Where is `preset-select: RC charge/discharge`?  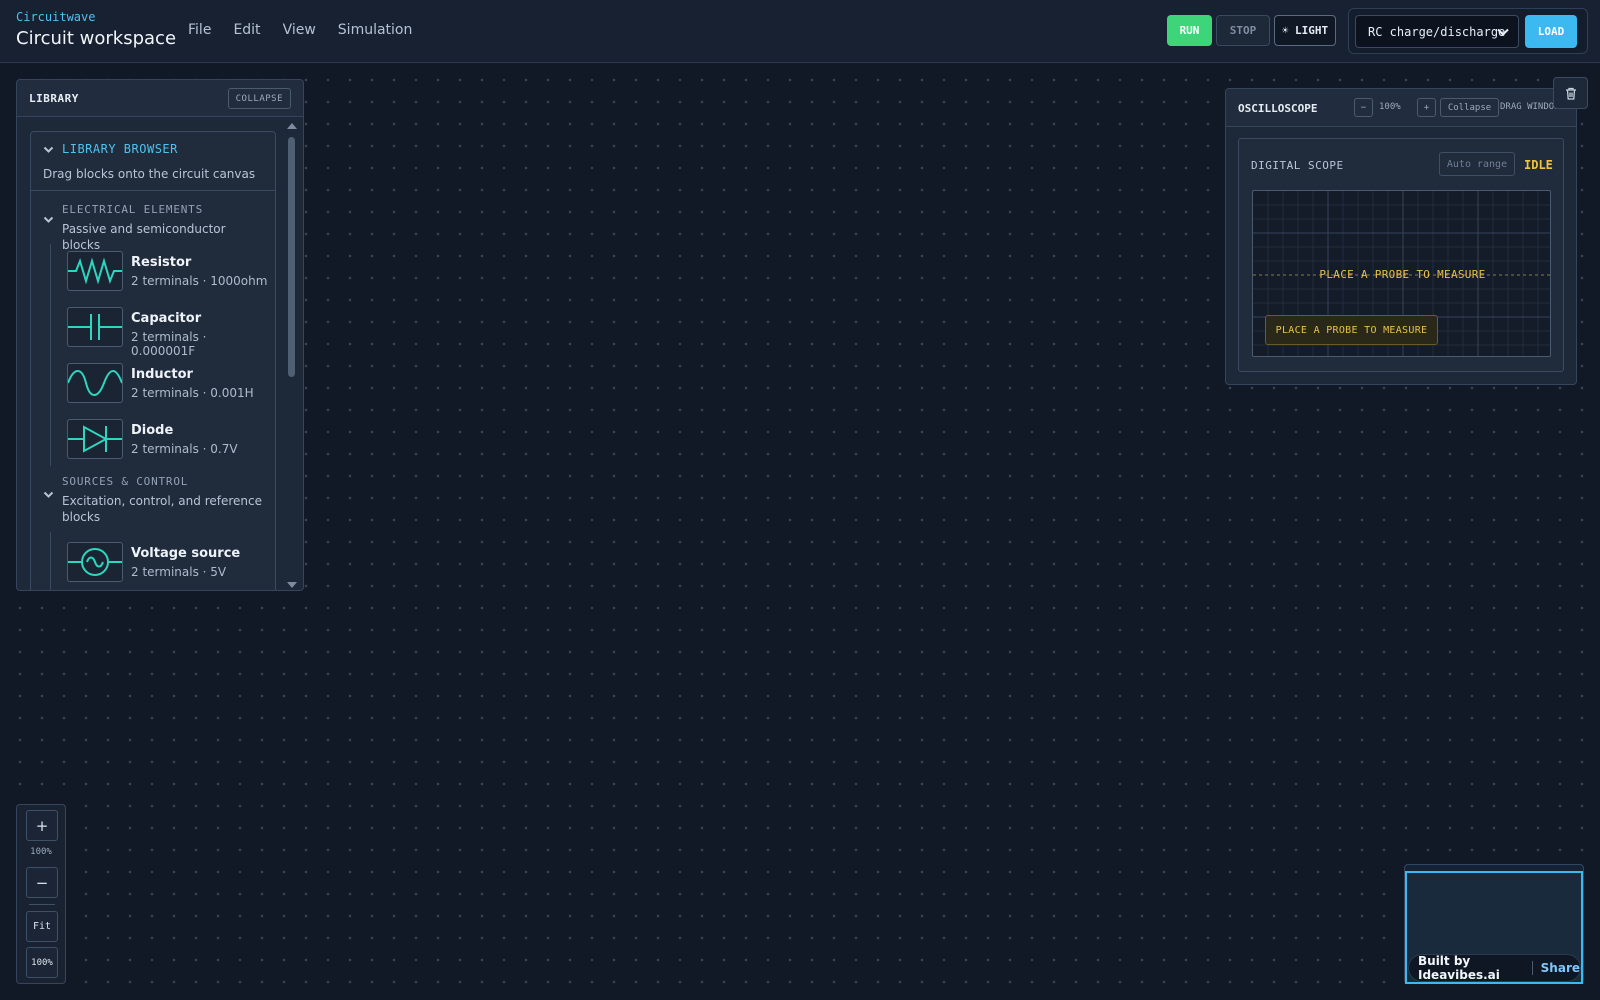
preset-select: RC charge/discharge is located at coordinates (1437, 31).